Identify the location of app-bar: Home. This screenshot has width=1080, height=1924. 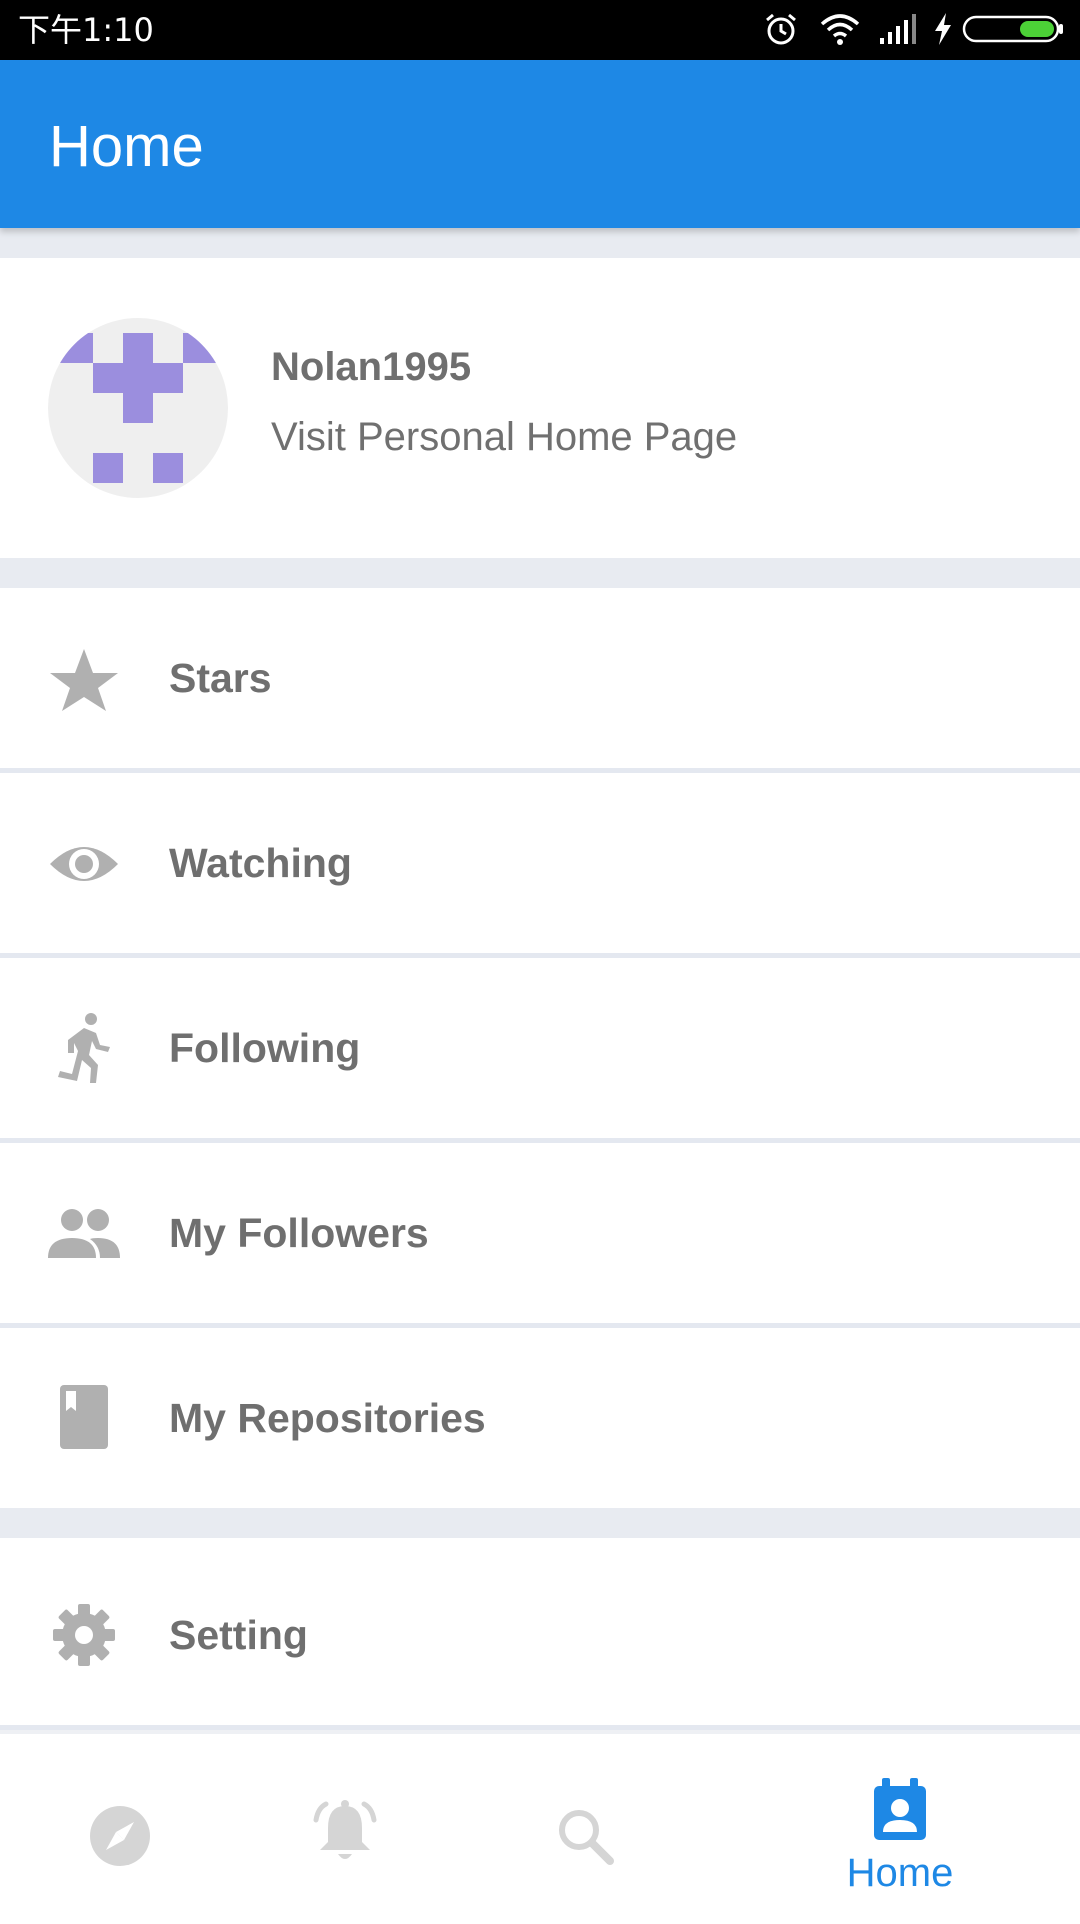
(540, 144).